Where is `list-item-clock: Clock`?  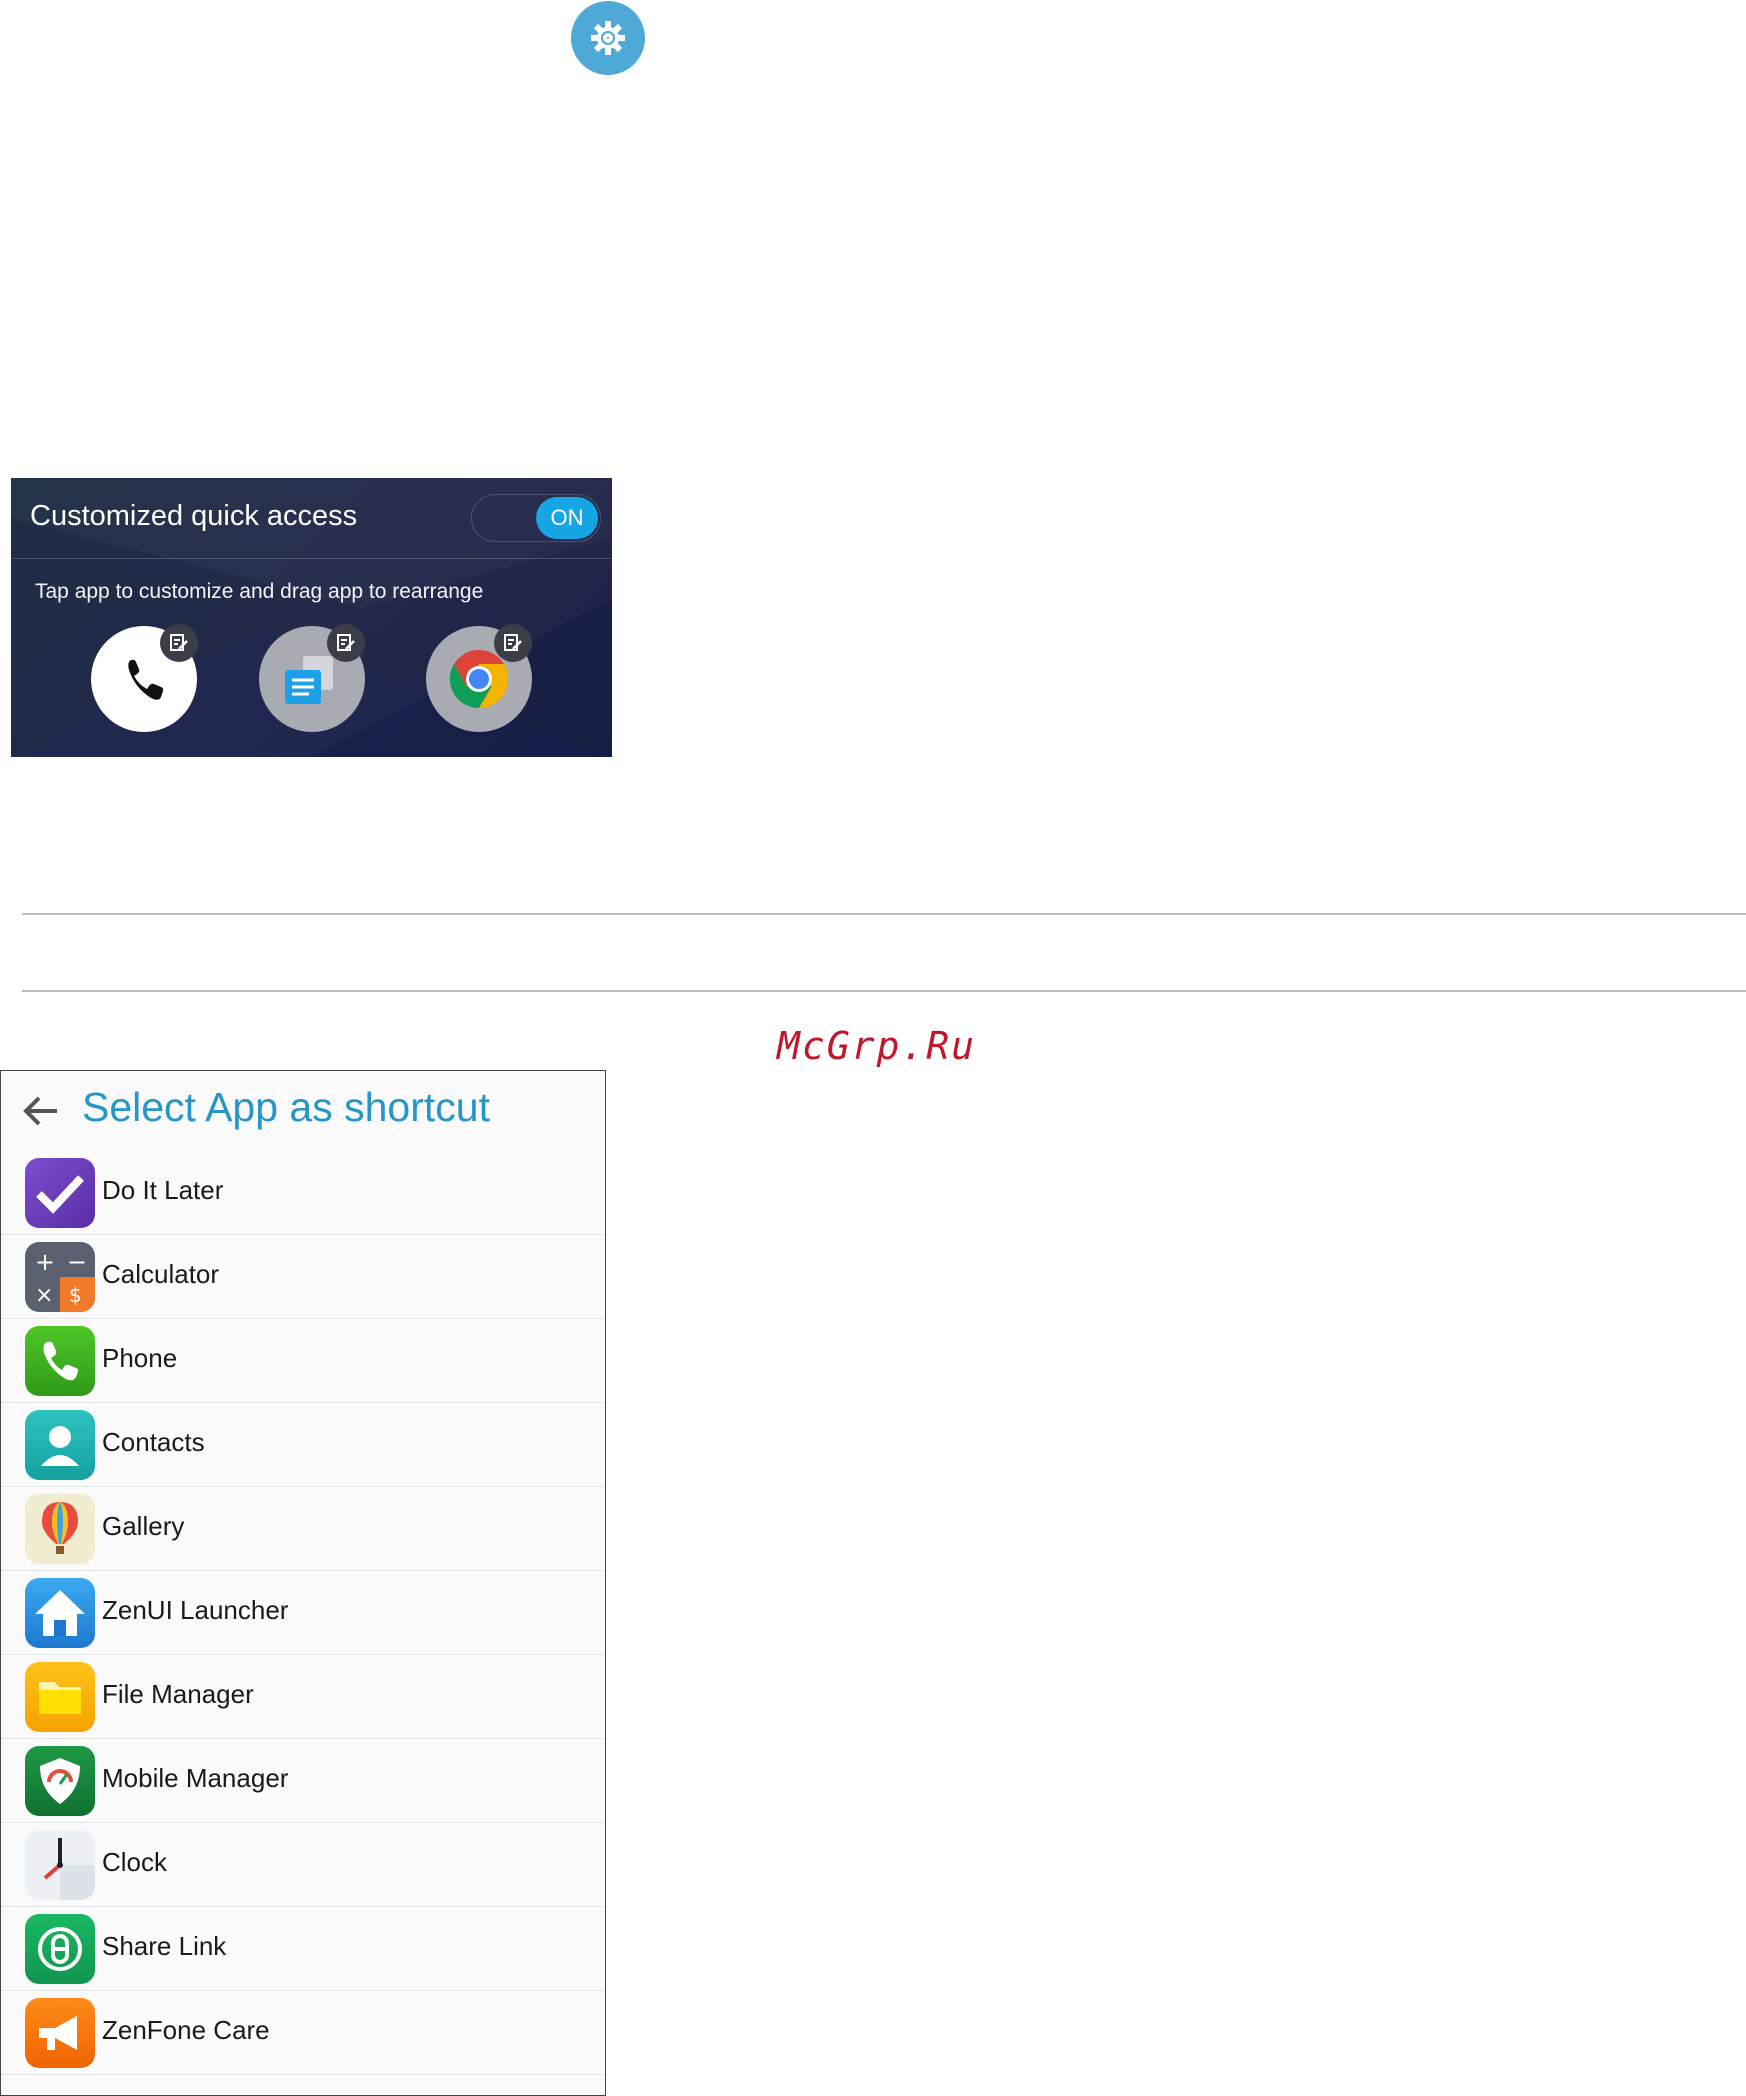 list-item-clock: Clock is located at coordinates (303, 1865).